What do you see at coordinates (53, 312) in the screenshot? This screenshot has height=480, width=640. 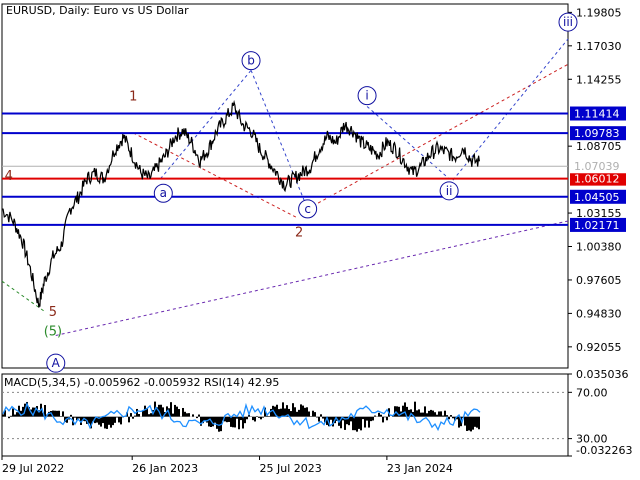 I see `wave-count-label: 5` at bounding box center [53, 312].